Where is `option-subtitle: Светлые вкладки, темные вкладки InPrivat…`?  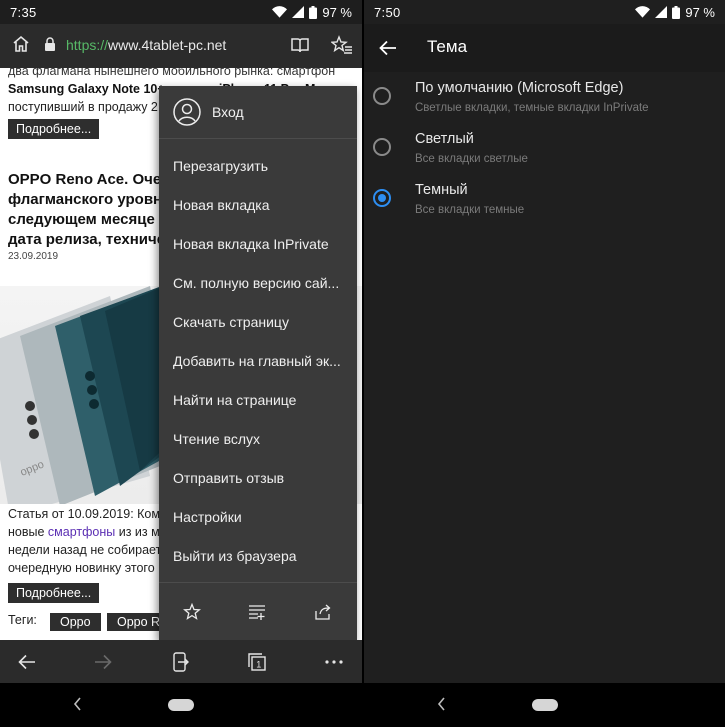
option-subtitle: Светлые вкладки, темные вкладки InPrivat… is located at coordinates (532, 108).